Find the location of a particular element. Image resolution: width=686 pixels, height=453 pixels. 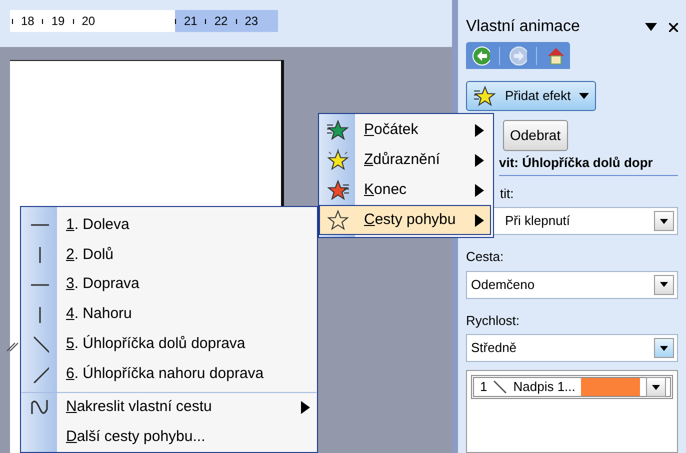

field-label: Cesta: is located at coordinates (485, 257).